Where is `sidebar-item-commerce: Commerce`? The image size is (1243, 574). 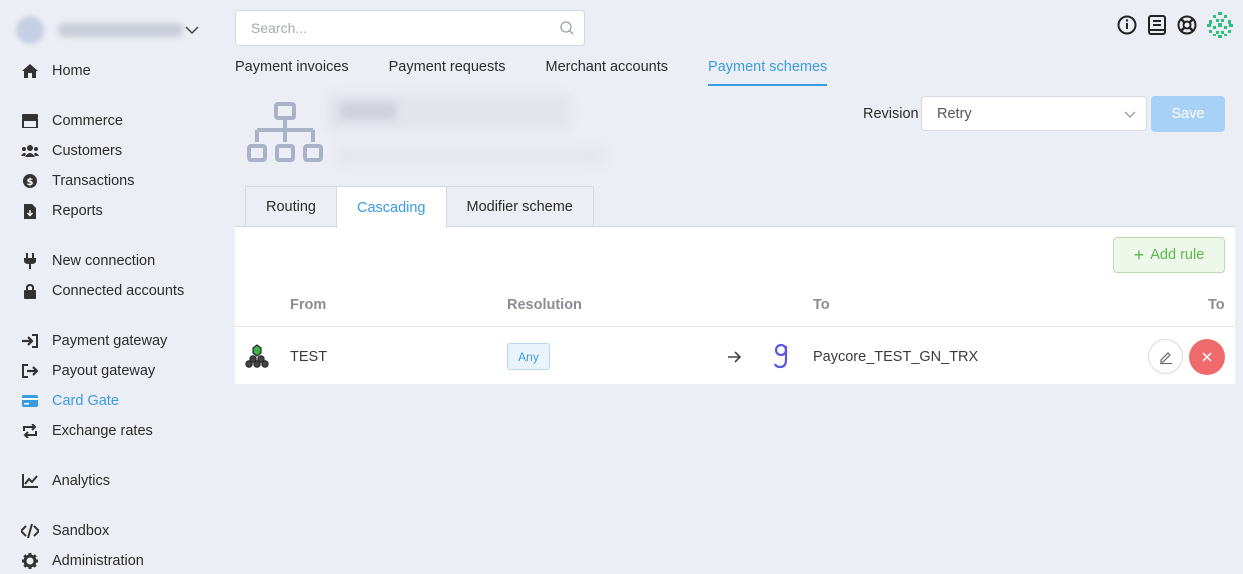
sidebar-item-commerce: Commerce is located at coordinates (70, 121).